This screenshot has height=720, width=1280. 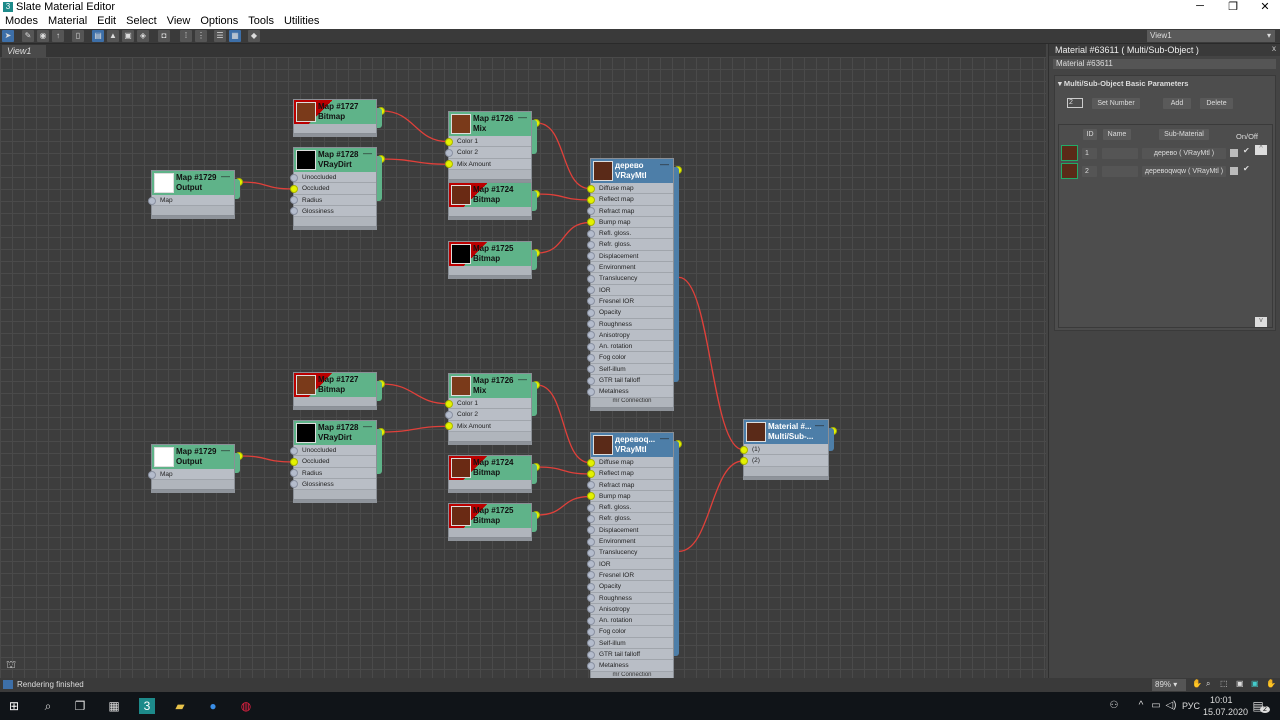 I want to click on clock-time: 10:01, so click(x=1221, y=700).